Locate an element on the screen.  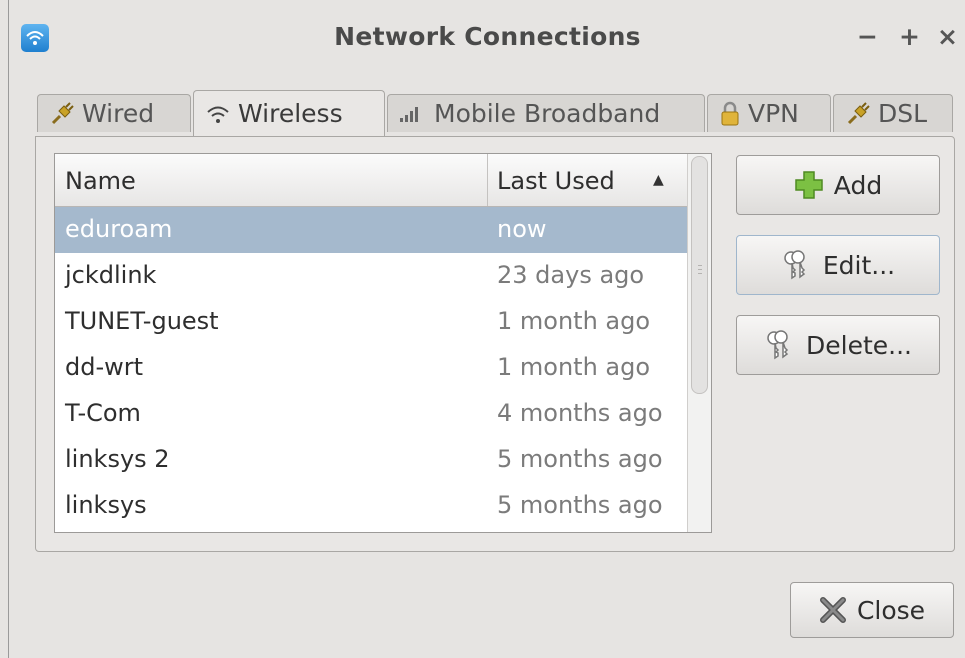
lock-icon is located at coordinates (730, 114).